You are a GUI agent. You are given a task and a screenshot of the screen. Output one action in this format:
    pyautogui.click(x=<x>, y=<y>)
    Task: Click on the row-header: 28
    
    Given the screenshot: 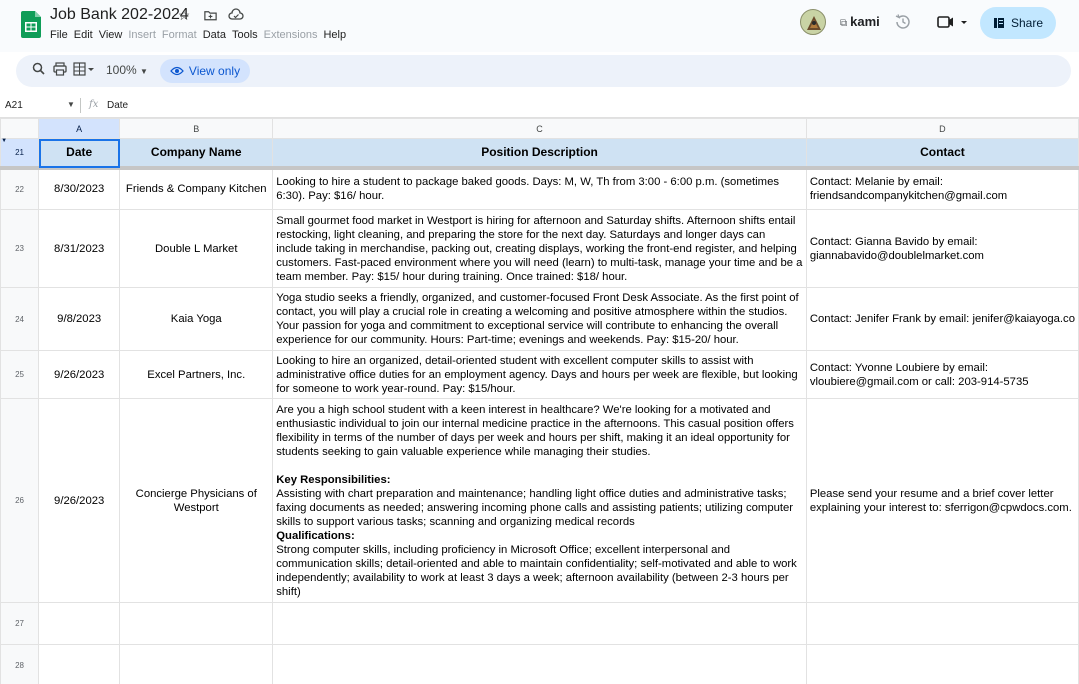 What is the action you would take?
    pyautogui.click(x=20, y=664)
    